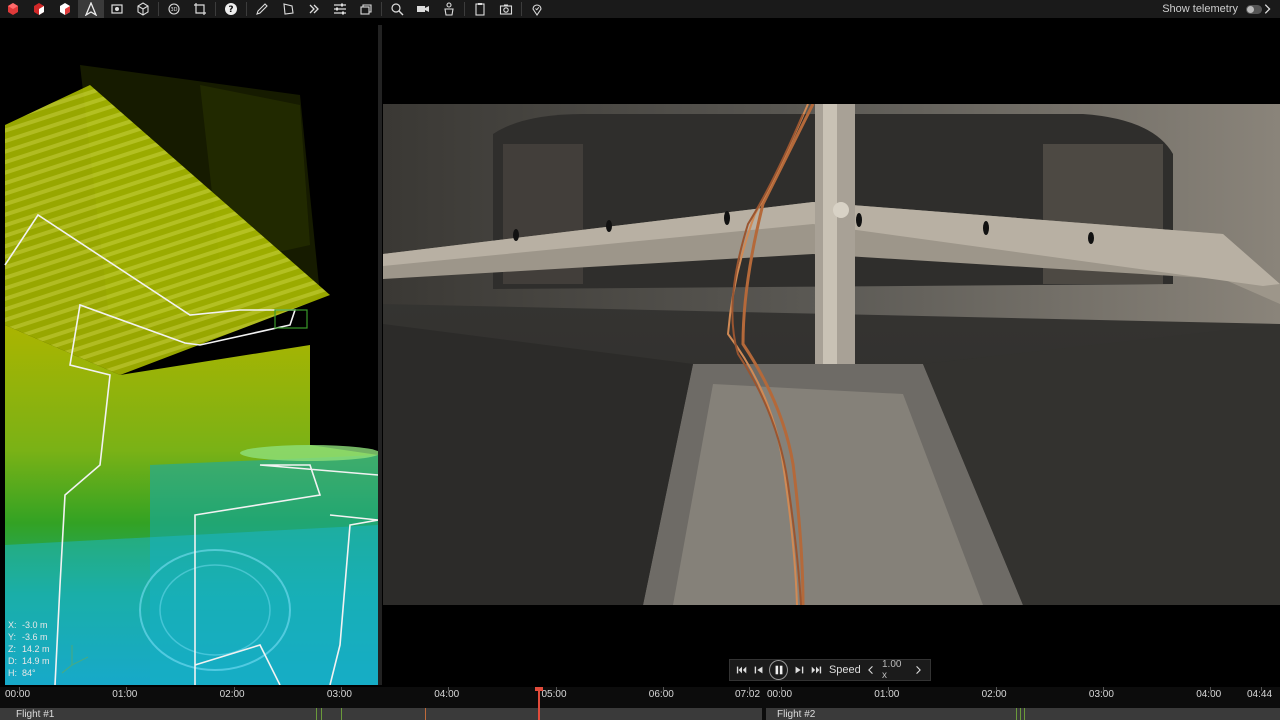 Image resolution: width=1280 pixels, height=720 pixels. What do you see at coordinates (554, 694) in the screenshot?
I see `timeline-time-label: 05:00` at bounding box center [554, 694].